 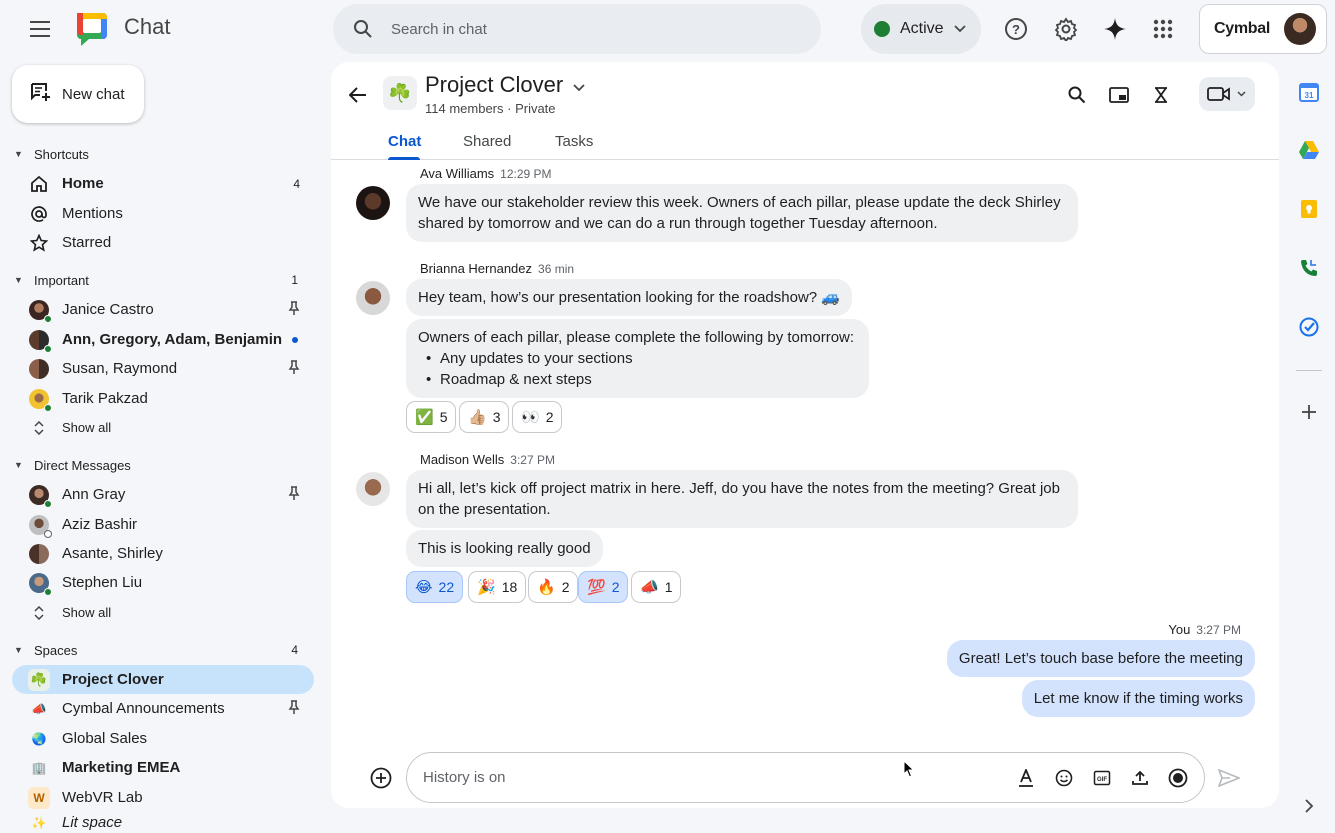 What do you see at coordinates (1309, 150) in the screenshot?
I see `drive-icon` at bounding box center [1309, 150].